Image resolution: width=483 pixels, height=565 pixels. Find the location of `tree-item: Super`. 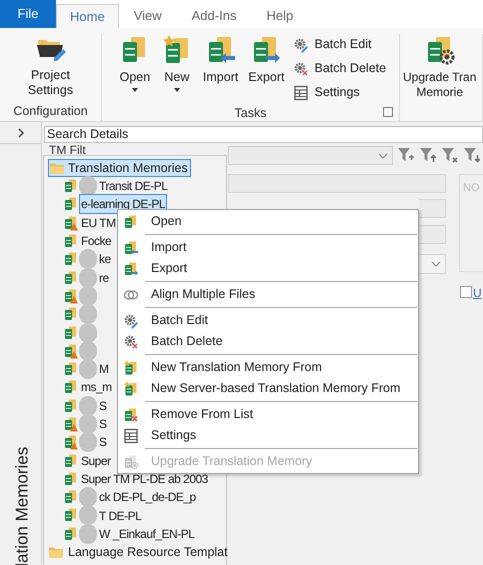

tree-item: Super is located at coordinates (96, 460).